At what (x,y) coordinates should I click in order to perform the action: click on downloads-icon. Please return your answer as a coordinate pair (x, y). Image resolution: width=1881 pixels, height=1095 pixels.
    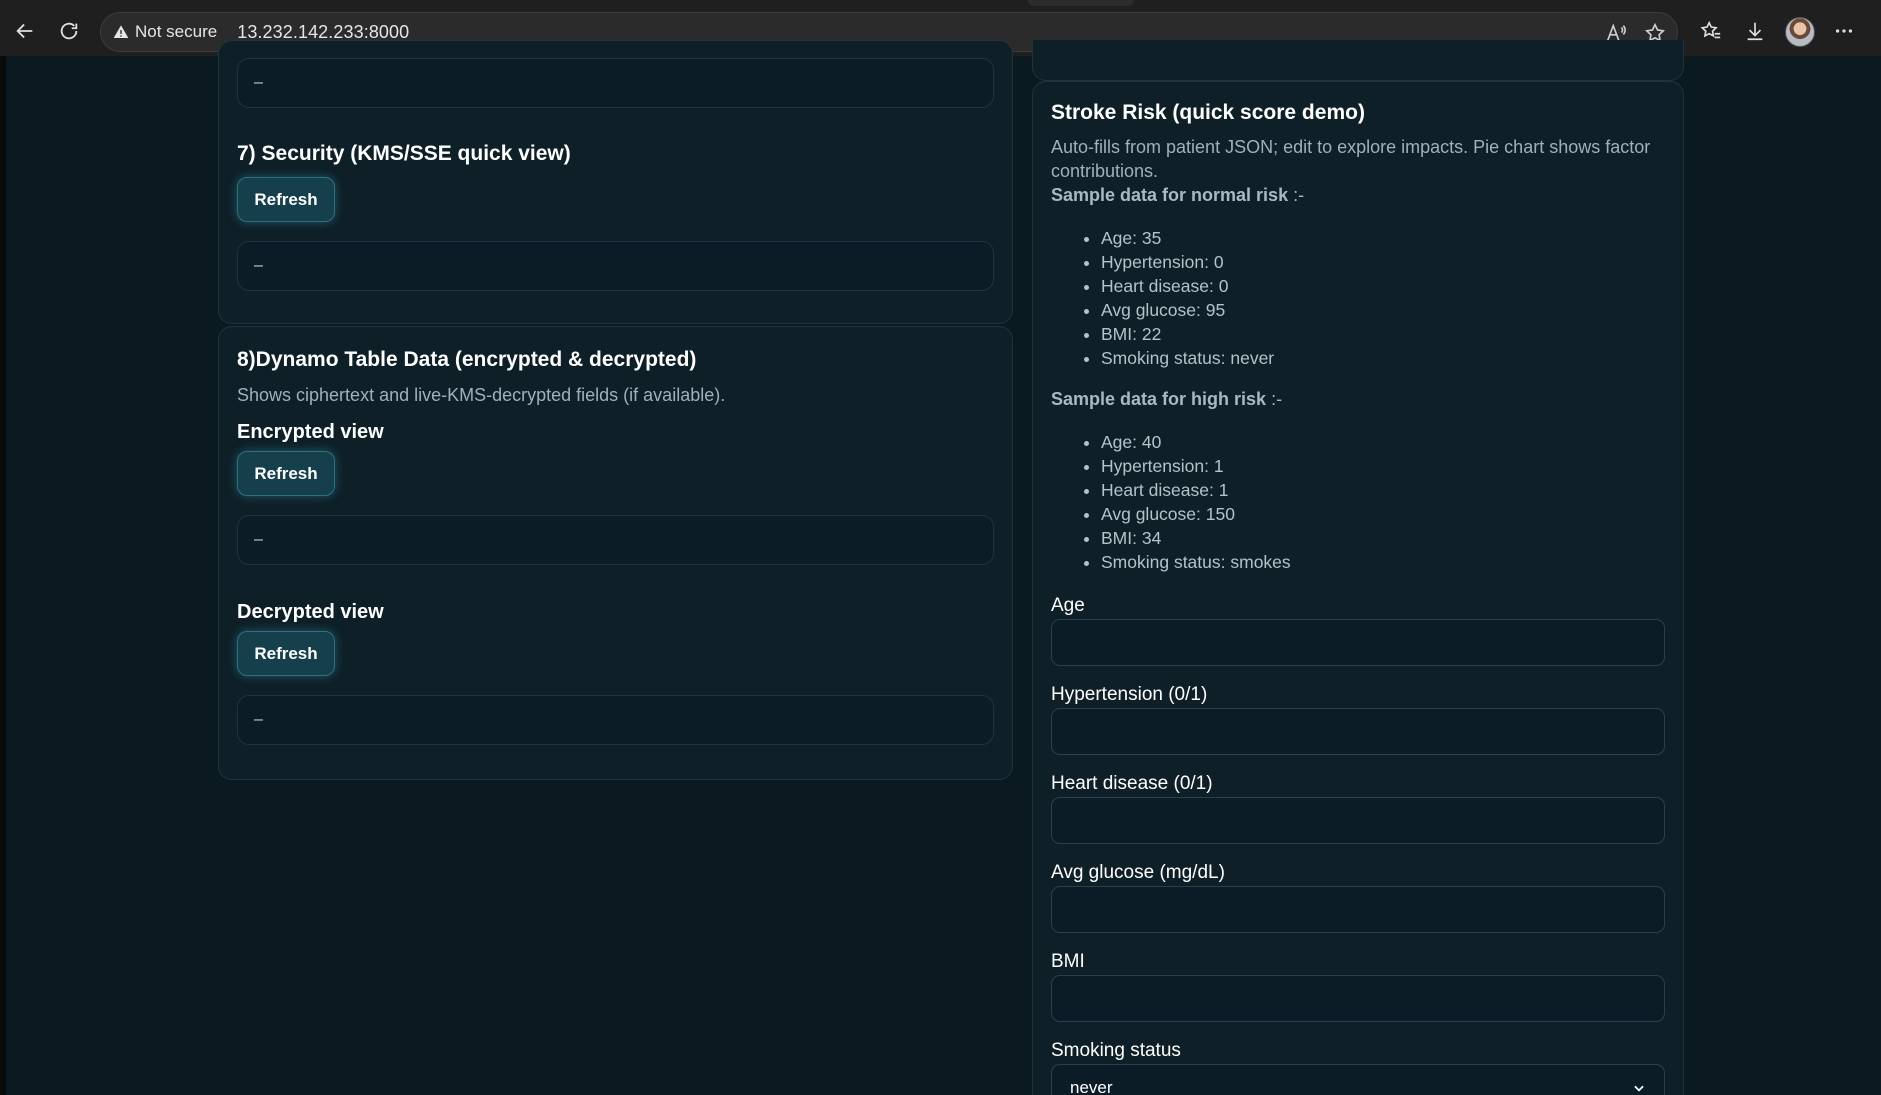
    Looking at the image, I should click on (1755, 31).